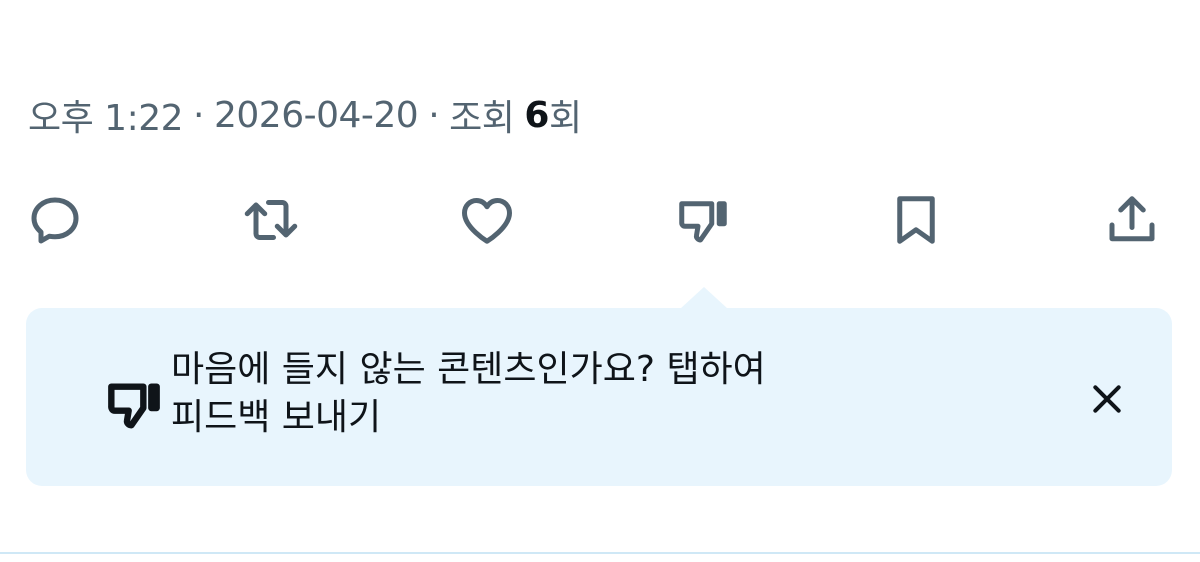  Describe the element at coordinates (276, 417) in the screenshot. I see `feedback-prompt-line2: 피드백 보내기` at that location.